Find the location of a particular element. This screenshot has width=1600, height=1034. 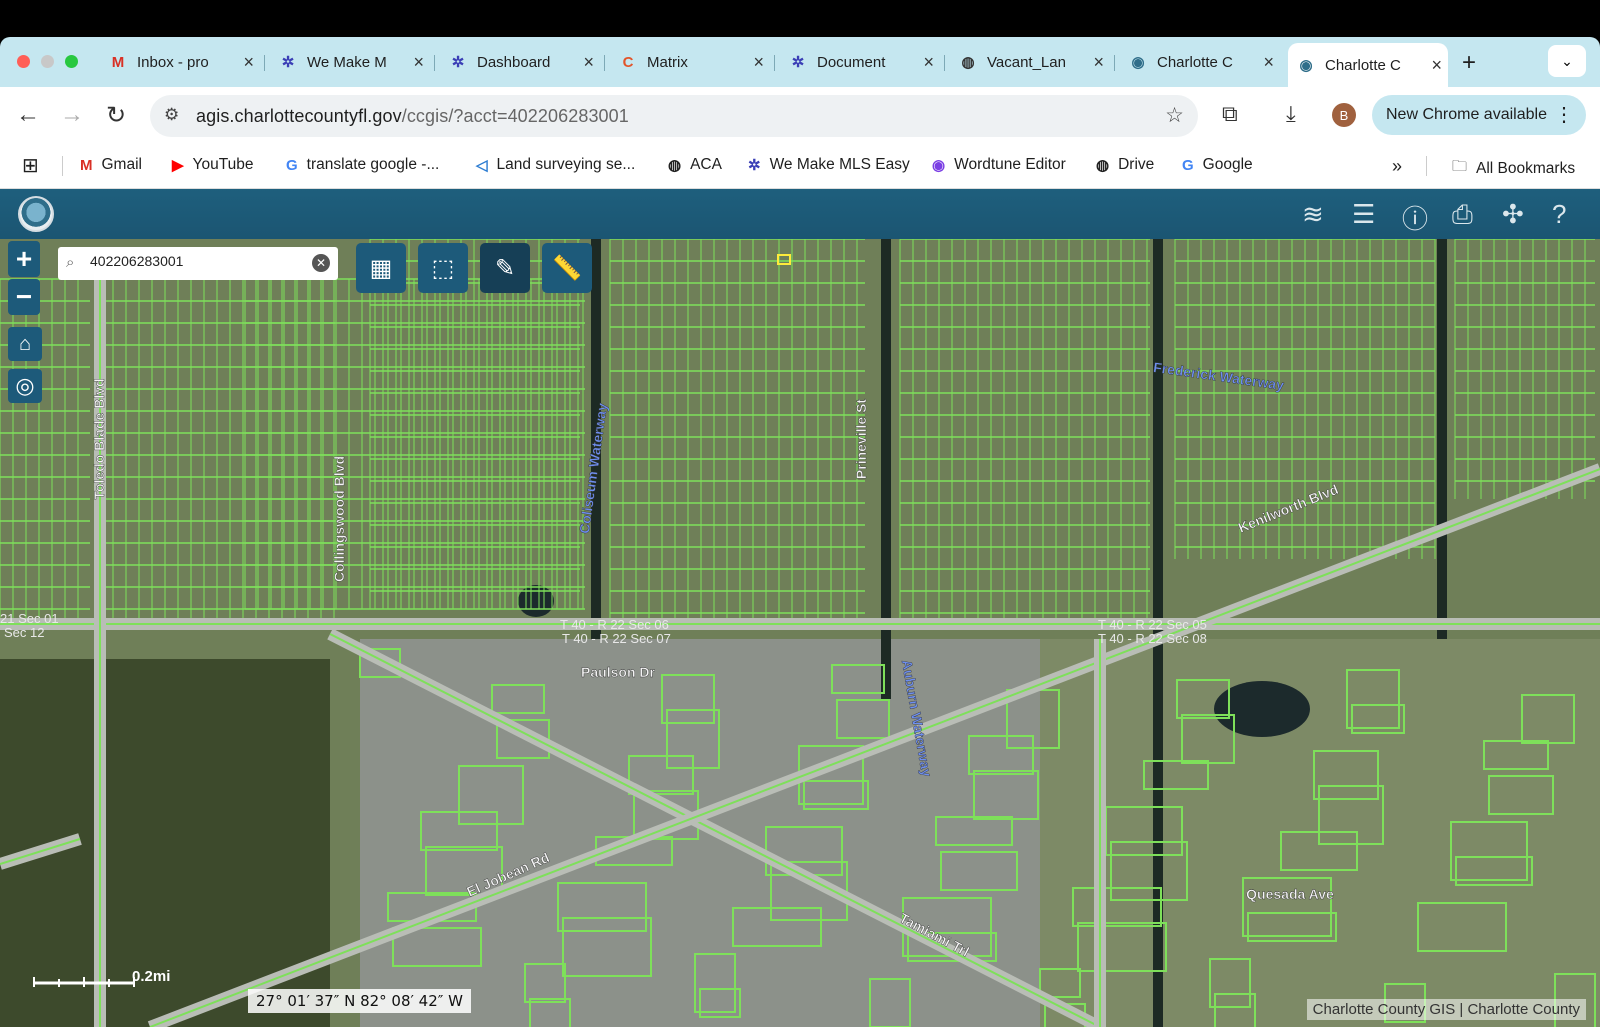

browser-tab: ◍ Vacant_Lan × is located at coordinates (1030, 62).